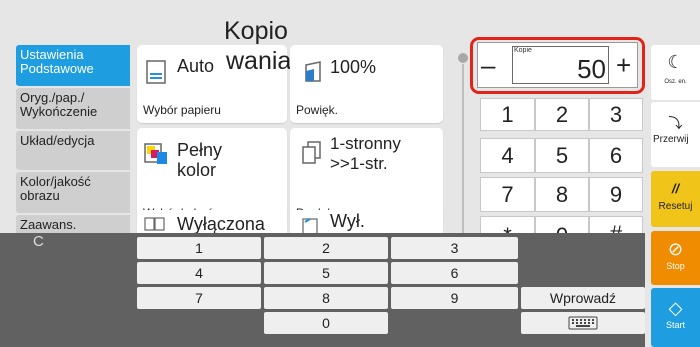 The height and width of the screenshot is (347, 700). What do you see at coordinates (182, 110) in the screenshot?
I see `paper-select-label: Wybór papieru` at bounding box center [182, 110].